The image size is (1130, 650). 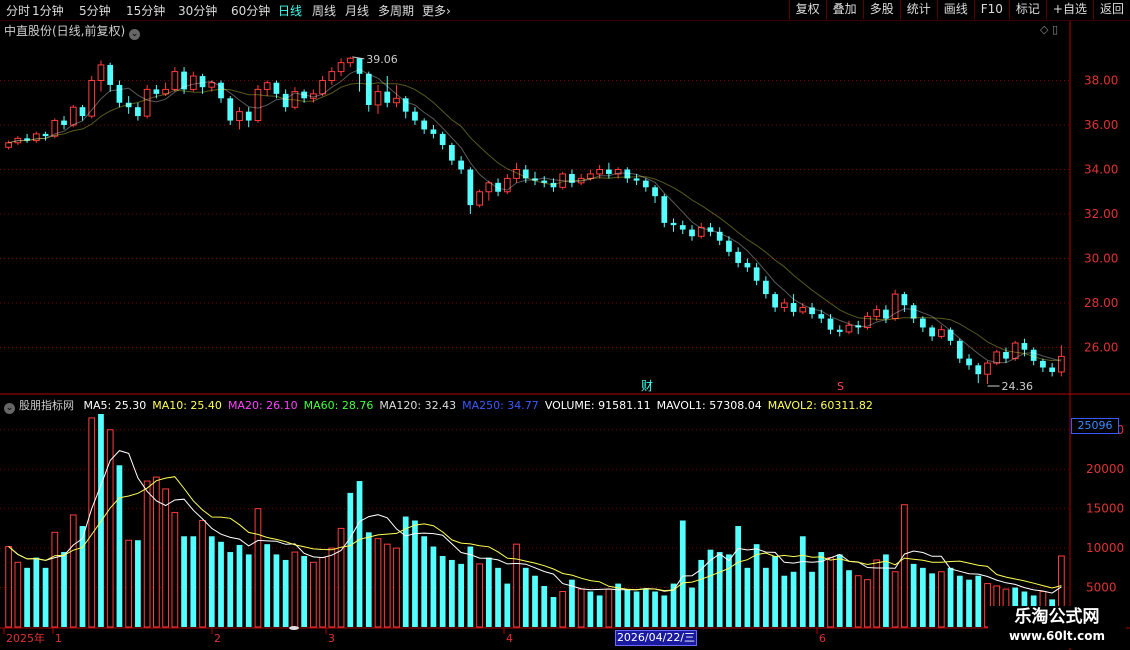 What do you see at coordinates (48, 10) in the screenshot?
I see `period-tab-1min: 1分钟` at bounding box center [48, 10].